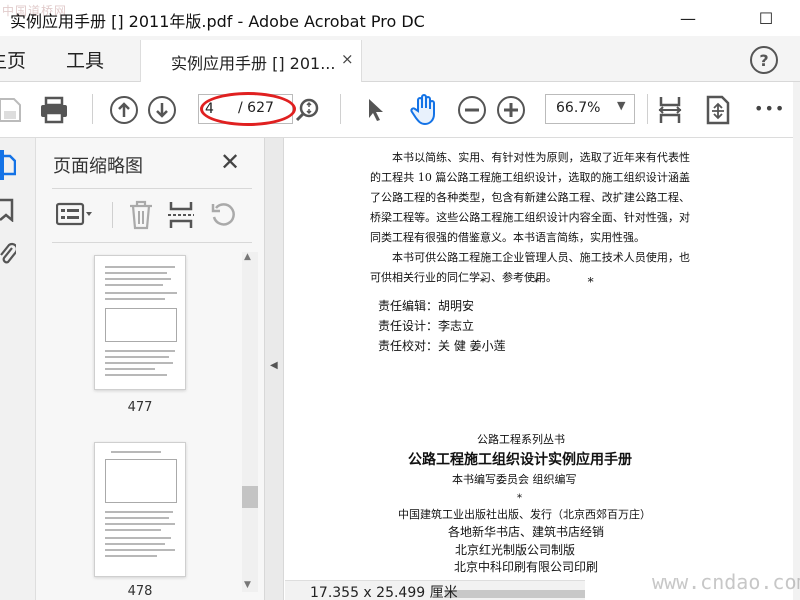 Image resolution: width=800 pixels, height=600 pixels. I want to click on series-name: 公路工程系列丛书, so click(521, 439).